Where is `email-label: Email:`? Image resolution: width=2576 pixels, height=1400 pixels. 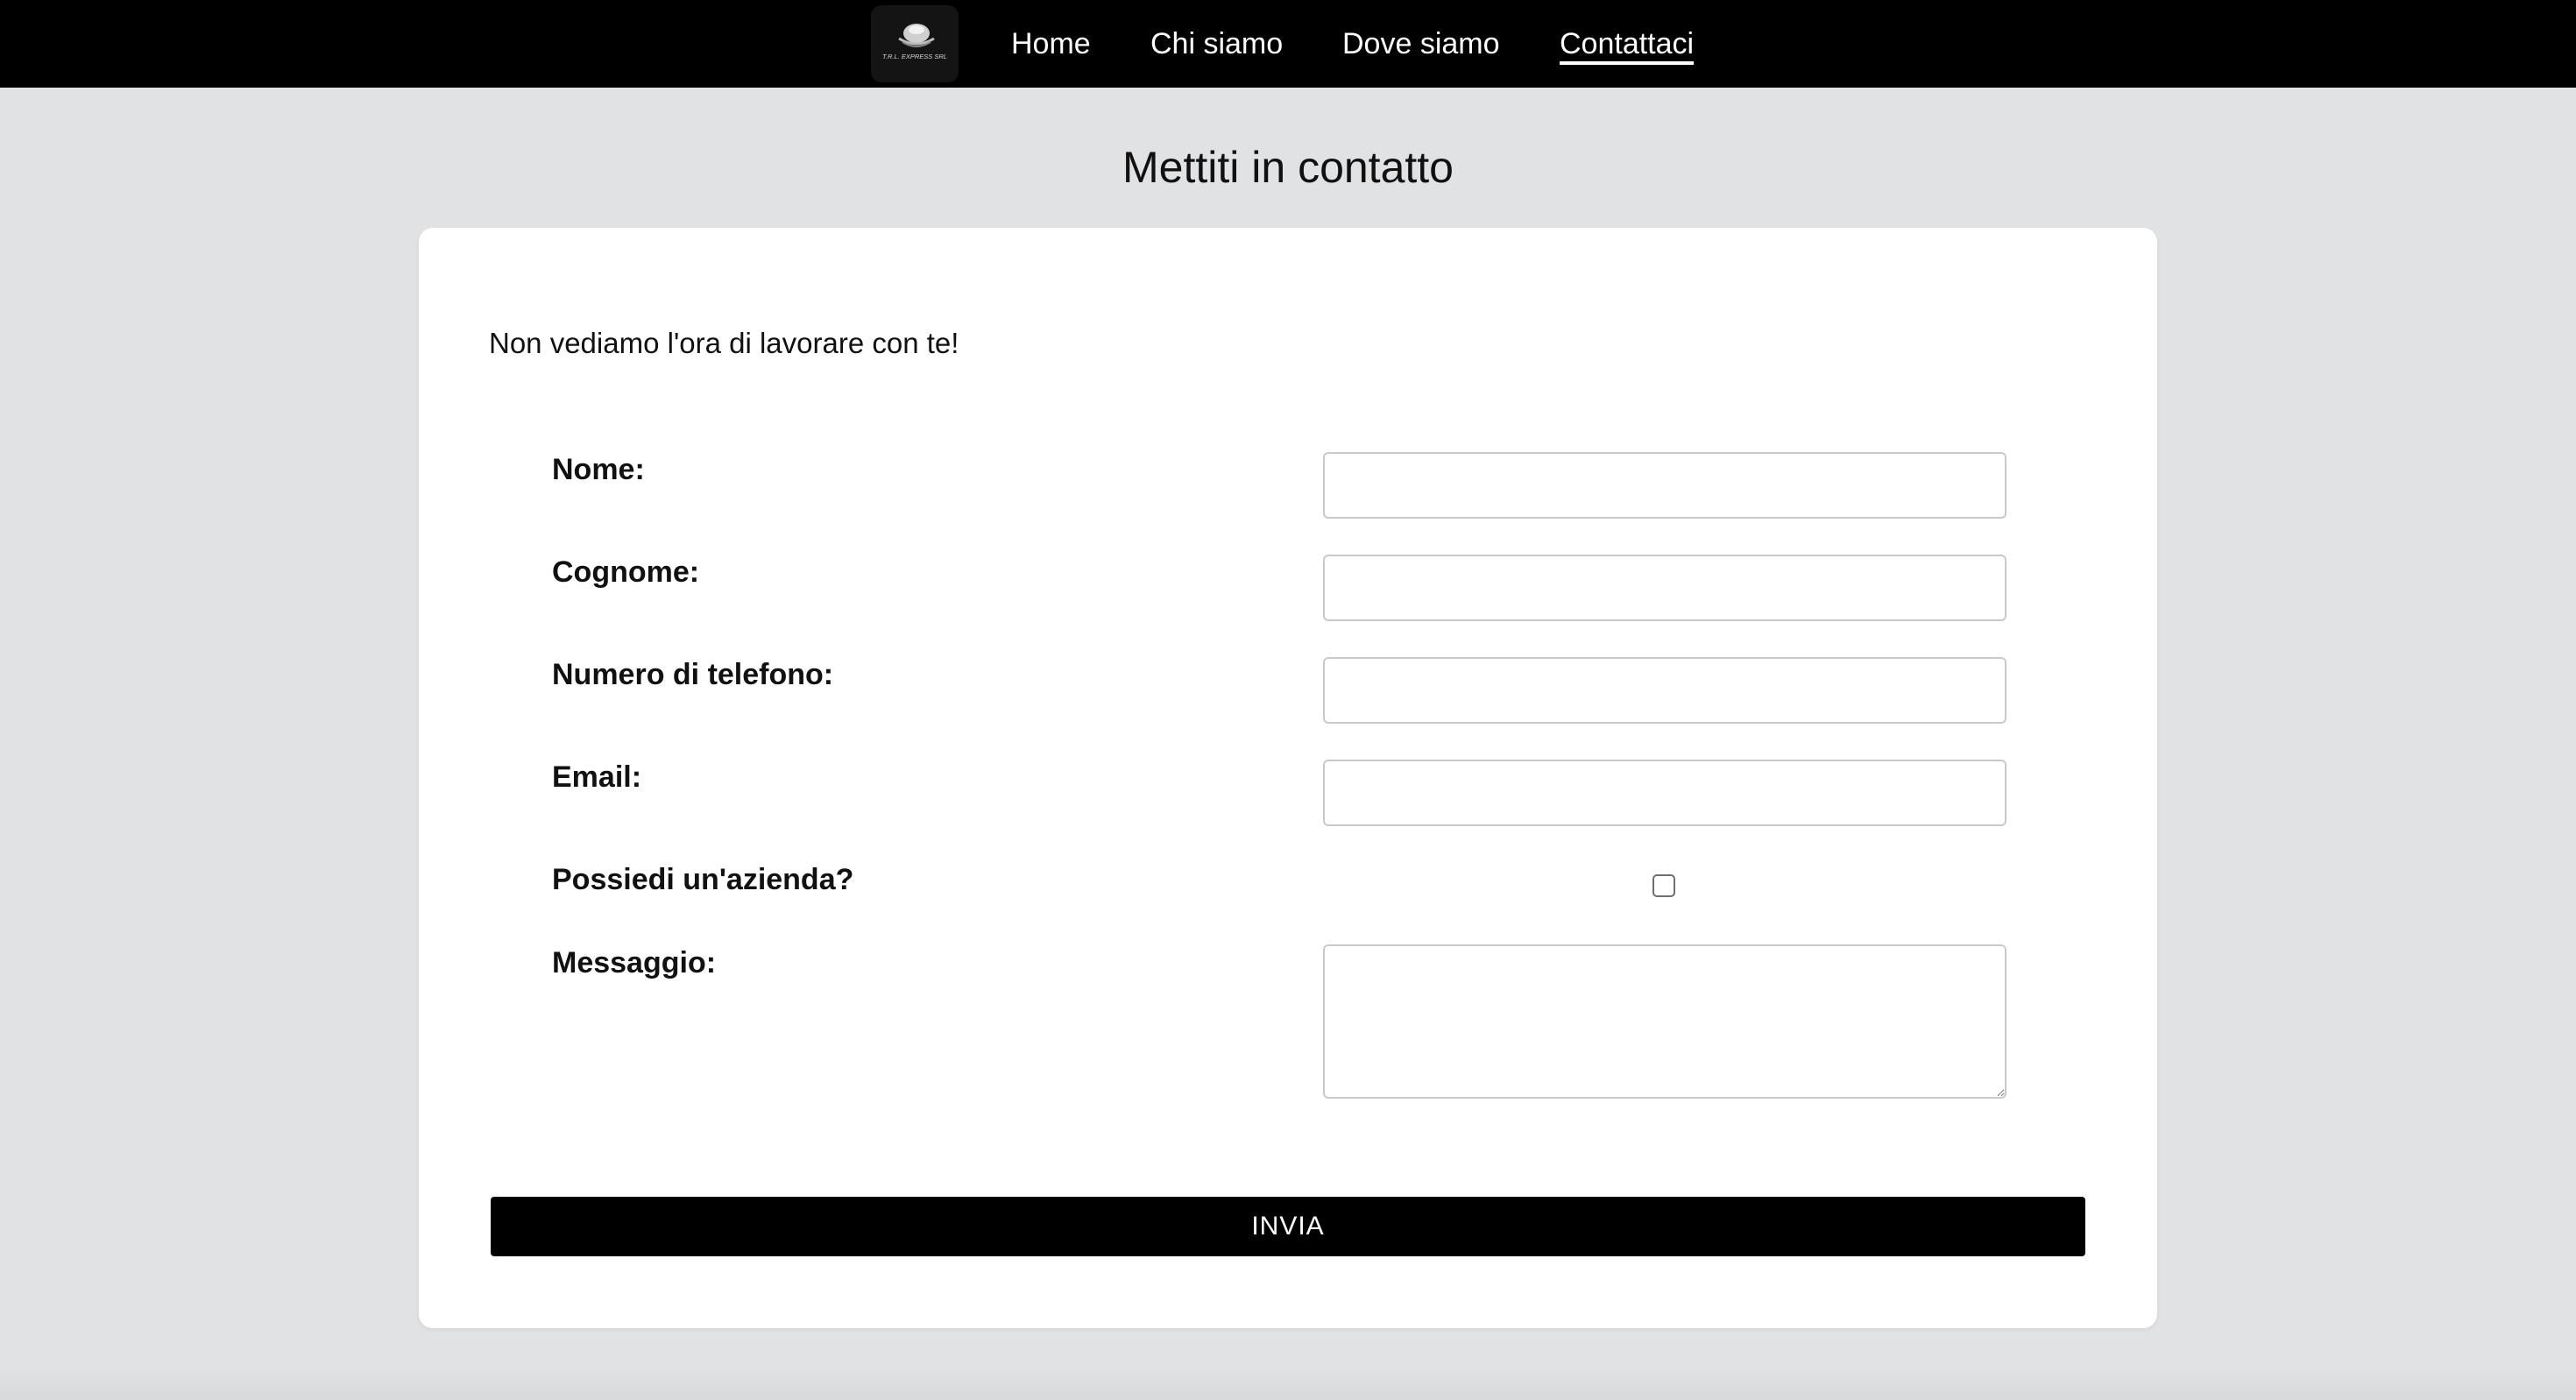
email-label: Email: is located at coordinates (597, 777).